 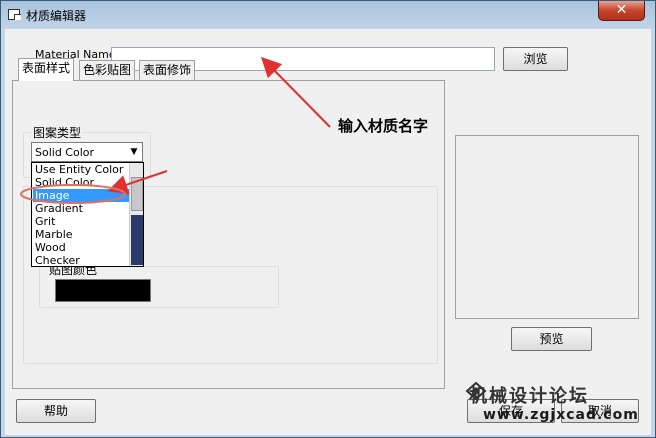 What do you see at coordinates (57, 132) in the screenshot?
I see `pattern-type-title: 图案类型` at bounding box center [57, 132].